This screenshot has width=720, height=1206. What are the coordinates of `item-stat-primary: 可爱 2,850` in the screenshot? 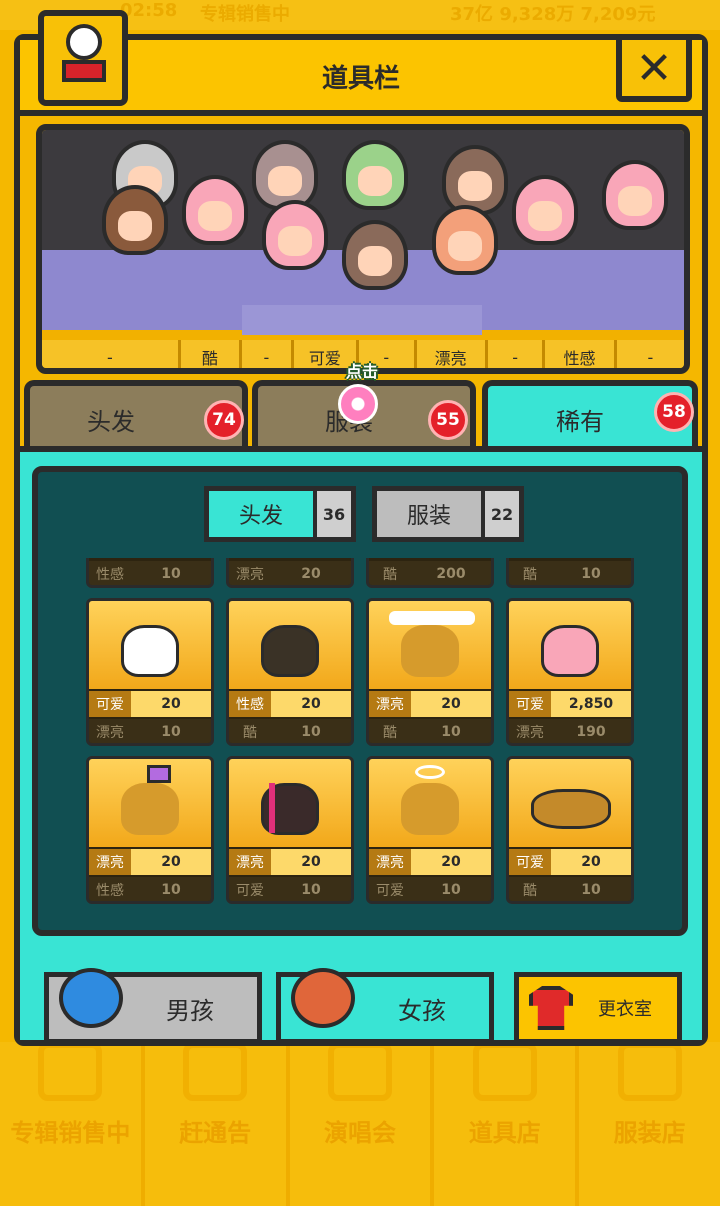 It's located at (570, 704).